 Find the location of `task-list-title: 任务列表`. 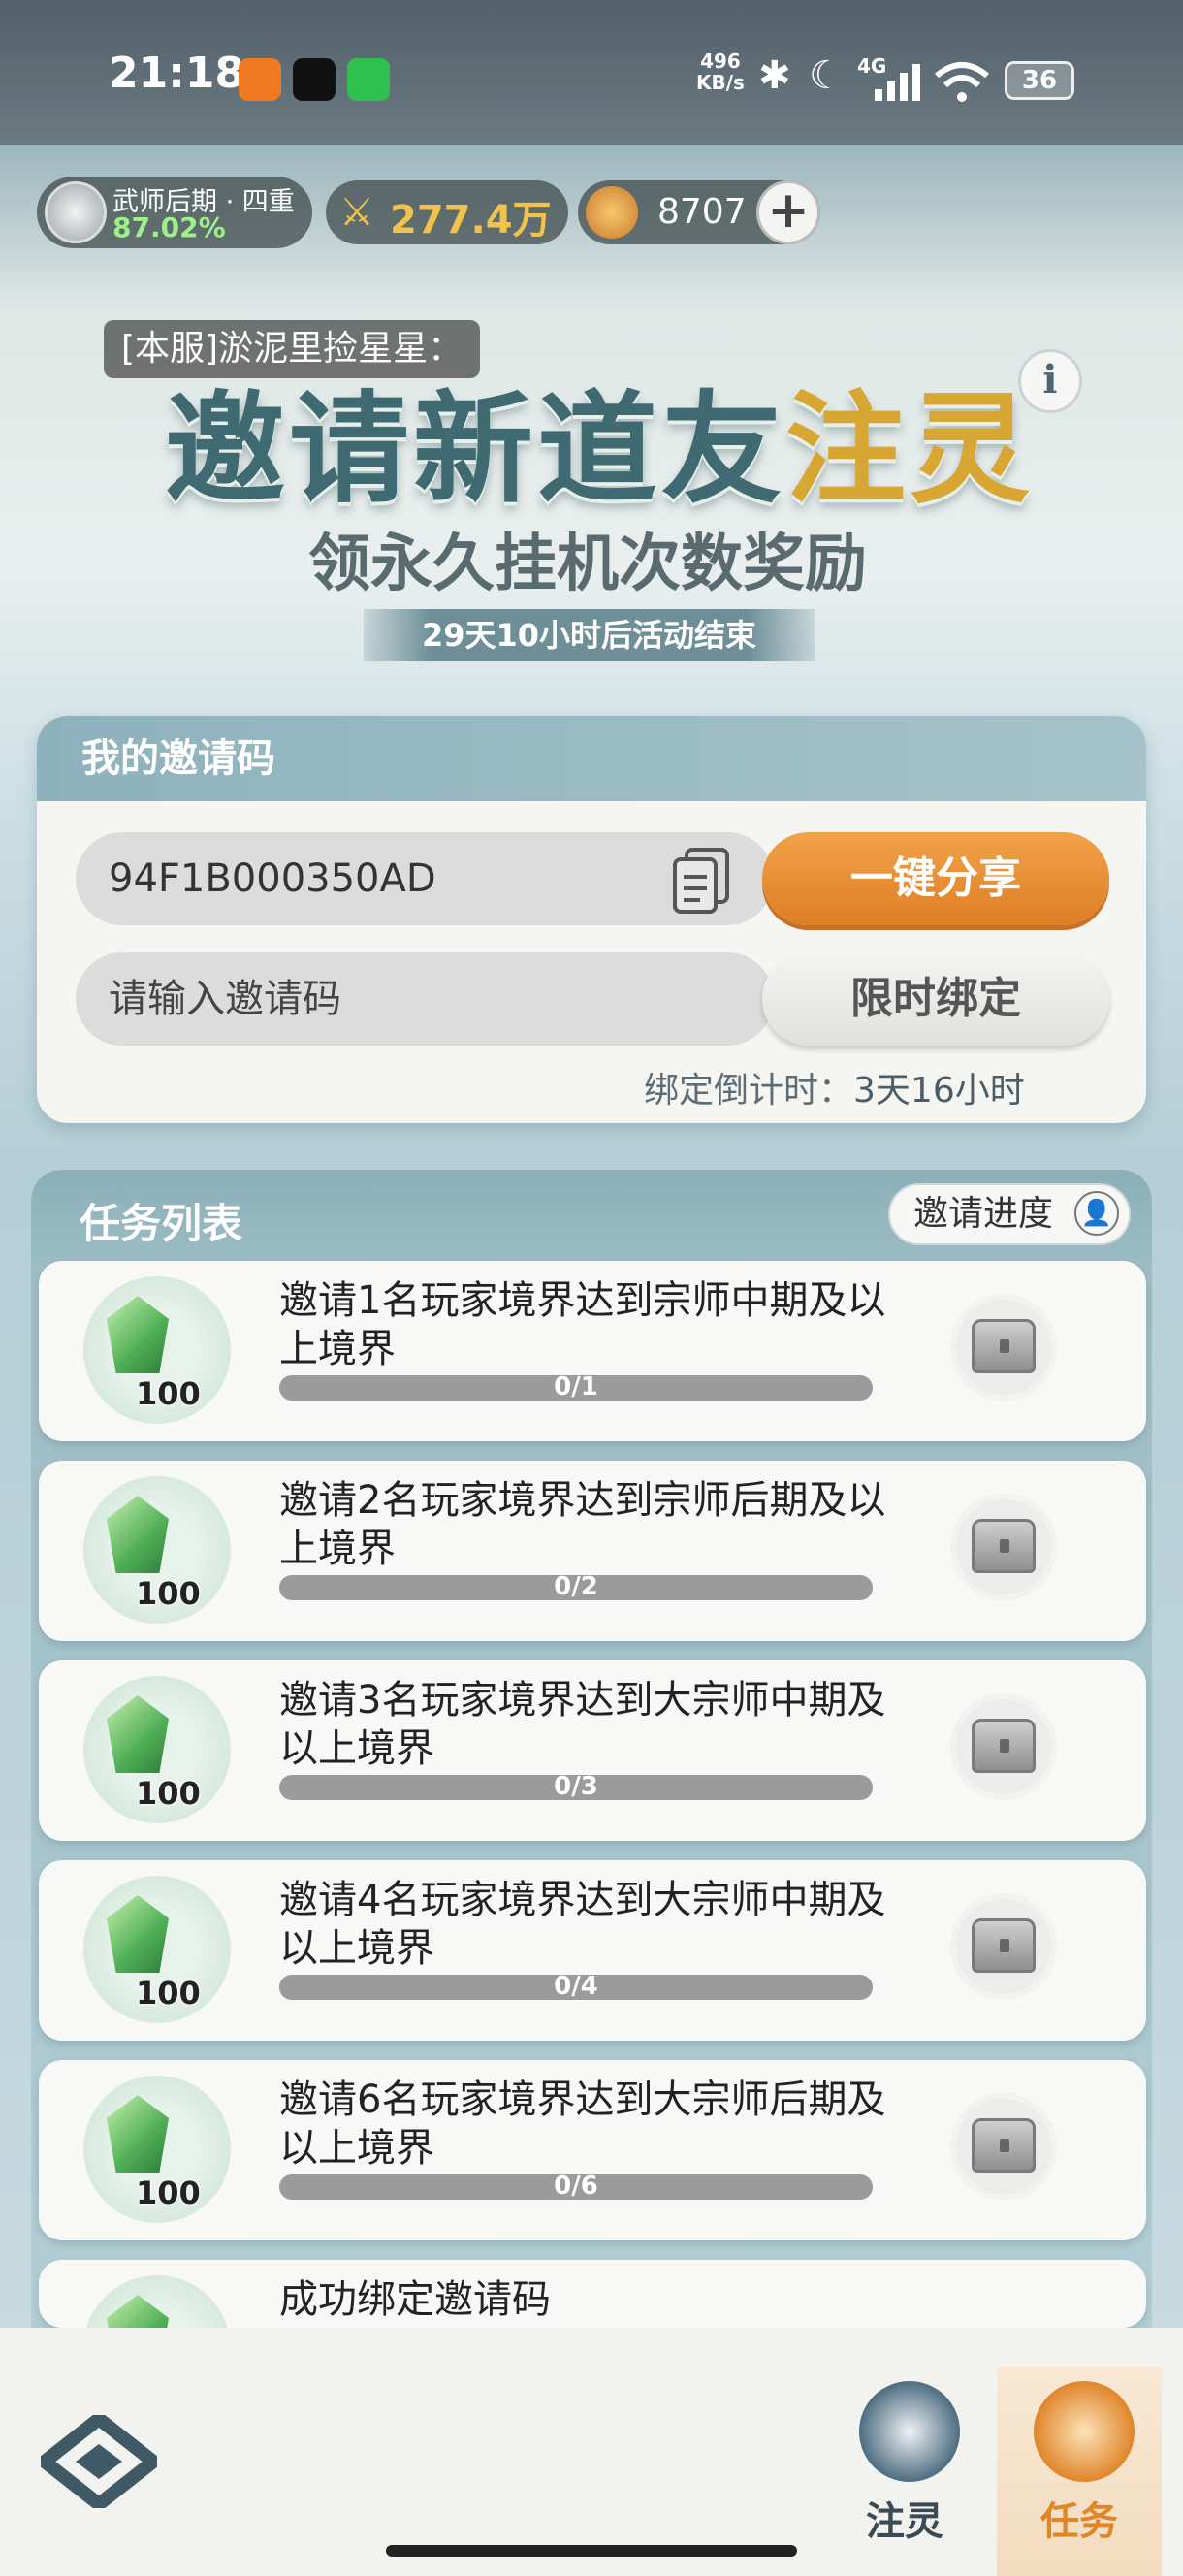

task-list-title: 任务列表 is located at coordinates (161, 1223).